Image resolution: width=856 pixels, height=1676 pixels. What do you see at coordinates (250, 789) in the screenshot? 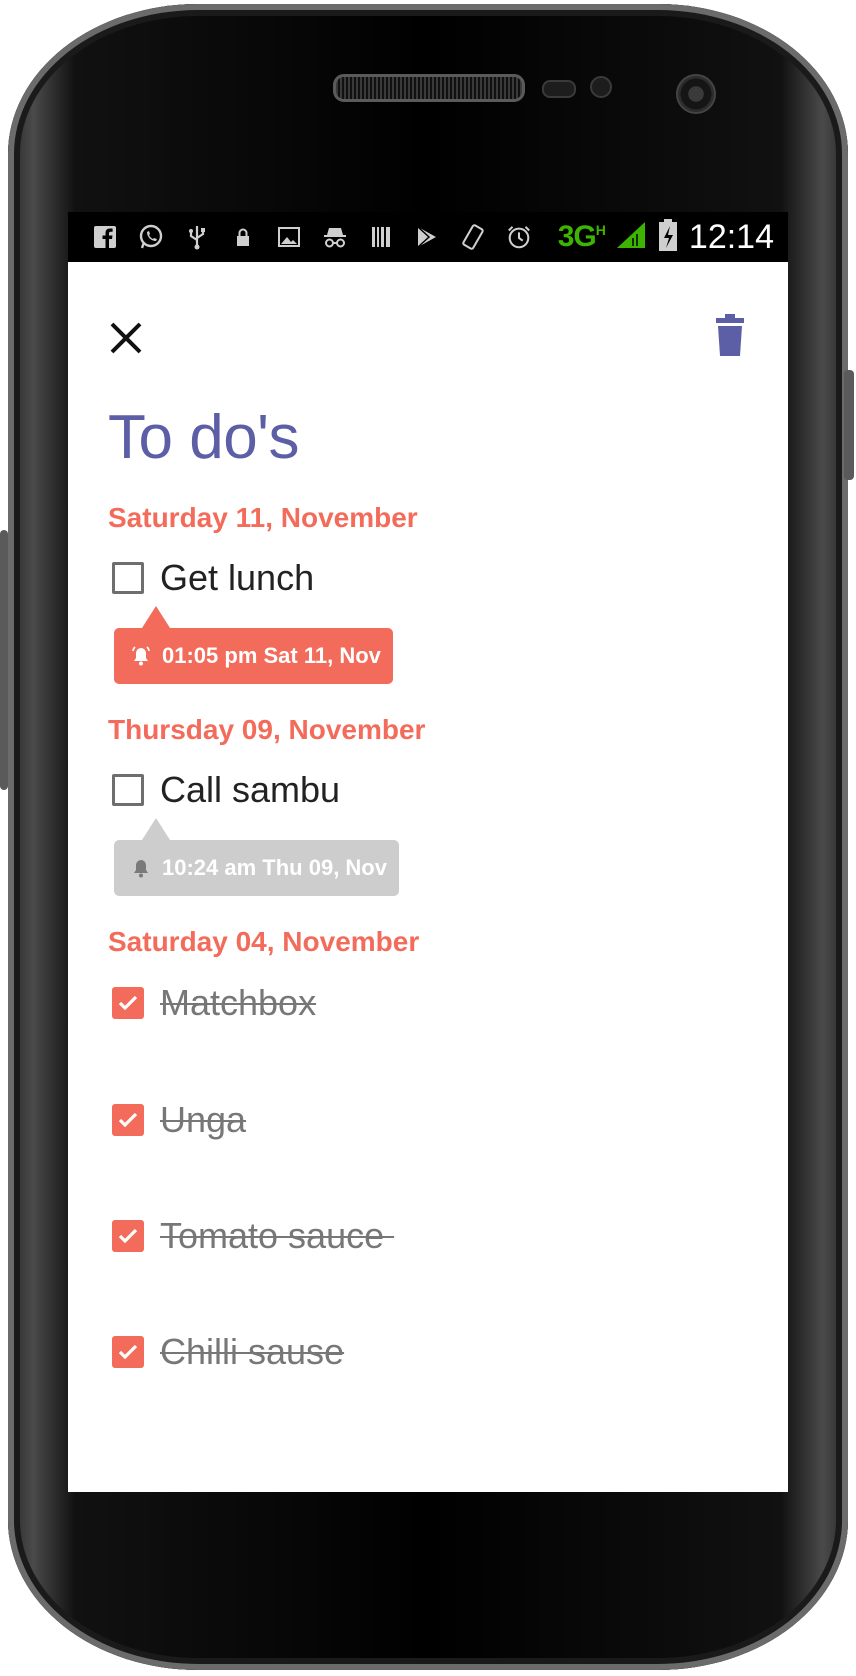
I see `task-label: Call sambu` at bounding box center [250, 789].